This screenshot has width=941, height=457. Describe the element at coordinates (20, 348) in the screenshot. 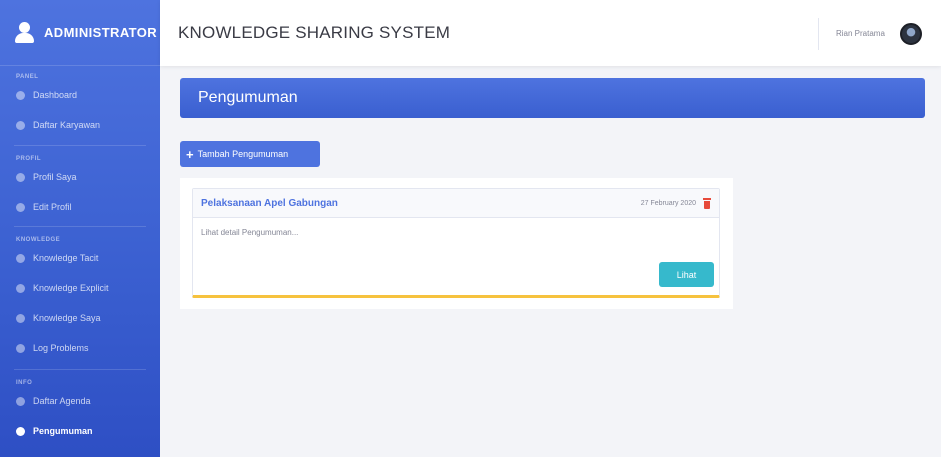

I see `bug-icon` at that location.